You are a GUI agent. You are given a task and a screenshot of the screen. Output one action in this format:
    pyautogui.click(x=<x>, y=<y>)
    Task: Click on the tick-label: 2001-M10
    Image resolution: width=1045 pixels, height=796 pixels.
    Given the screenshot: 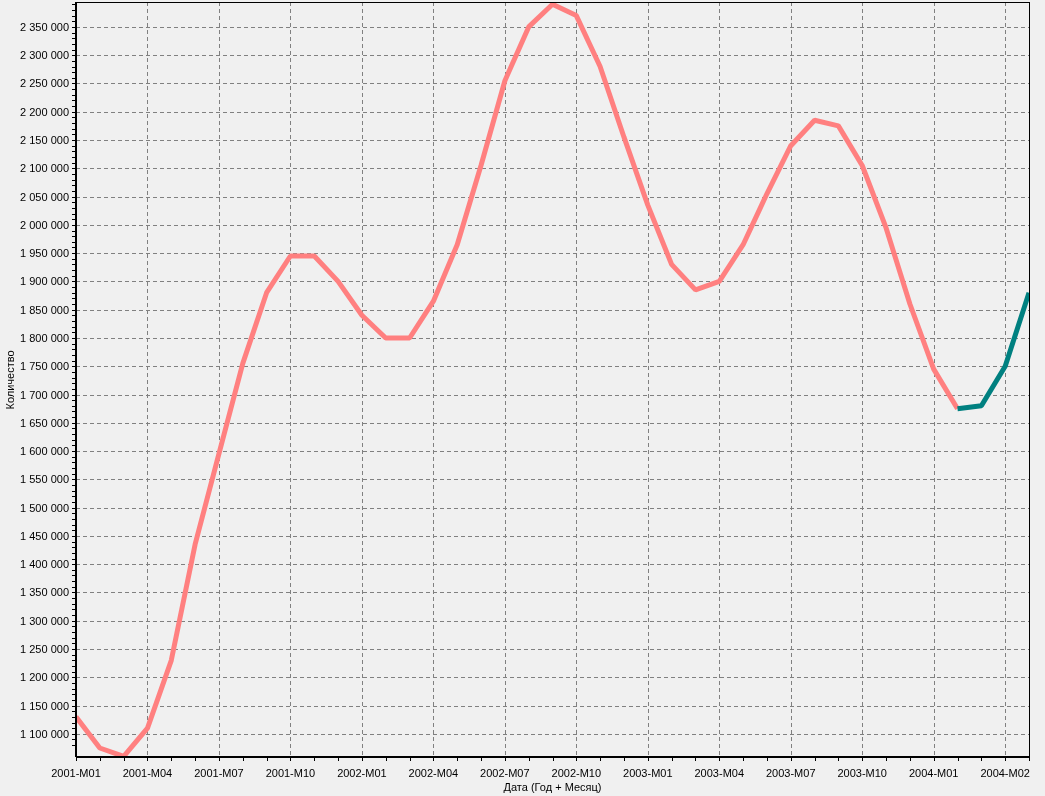 What is the action you would take?
    pyautogui.click(x=290, y=773)
    